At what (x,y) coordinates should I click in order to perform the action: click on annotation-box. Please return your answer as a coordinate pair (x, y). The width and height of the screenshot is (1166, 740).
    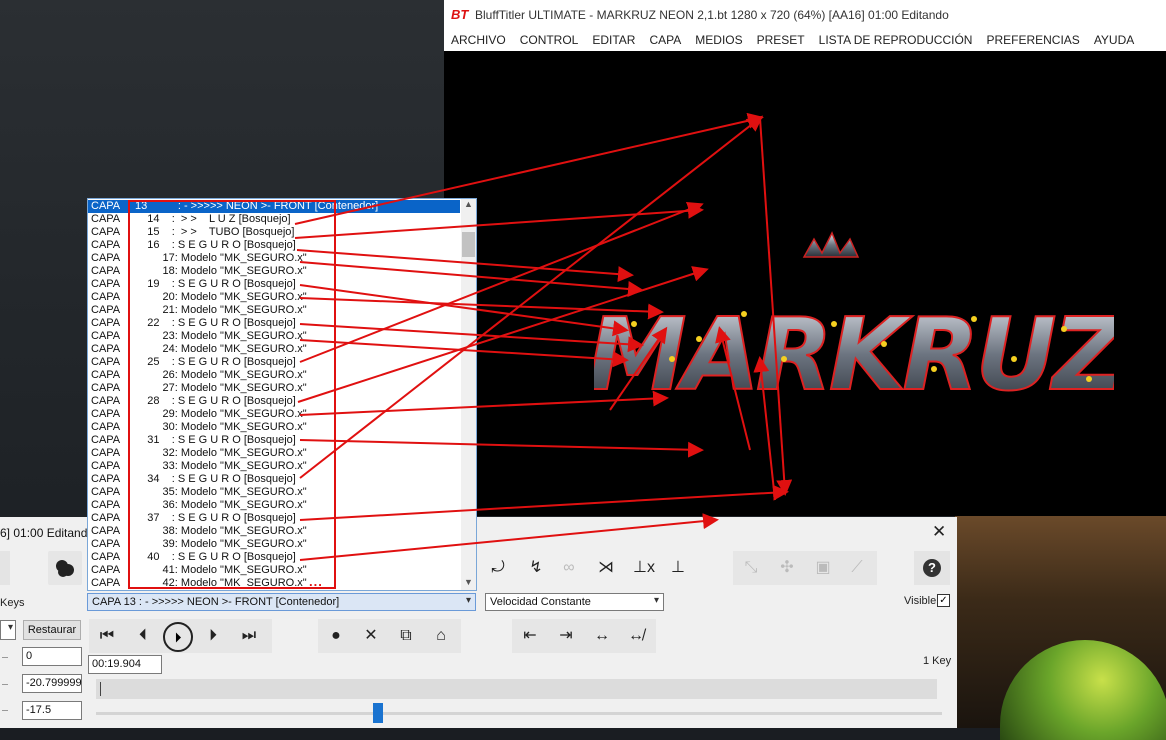
    Looking at the image, I should click on (232, 394).